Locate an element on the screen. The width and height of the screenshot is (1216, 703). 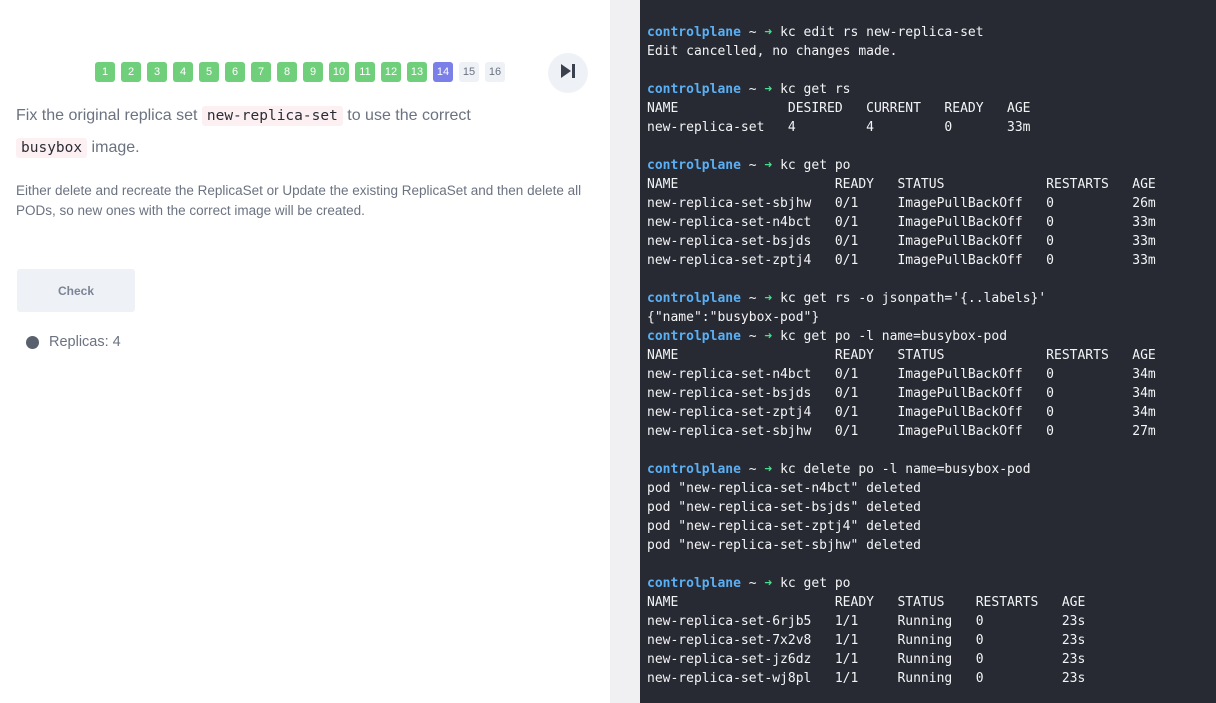
question-text-part: image. is located at coordinates (113, 147).